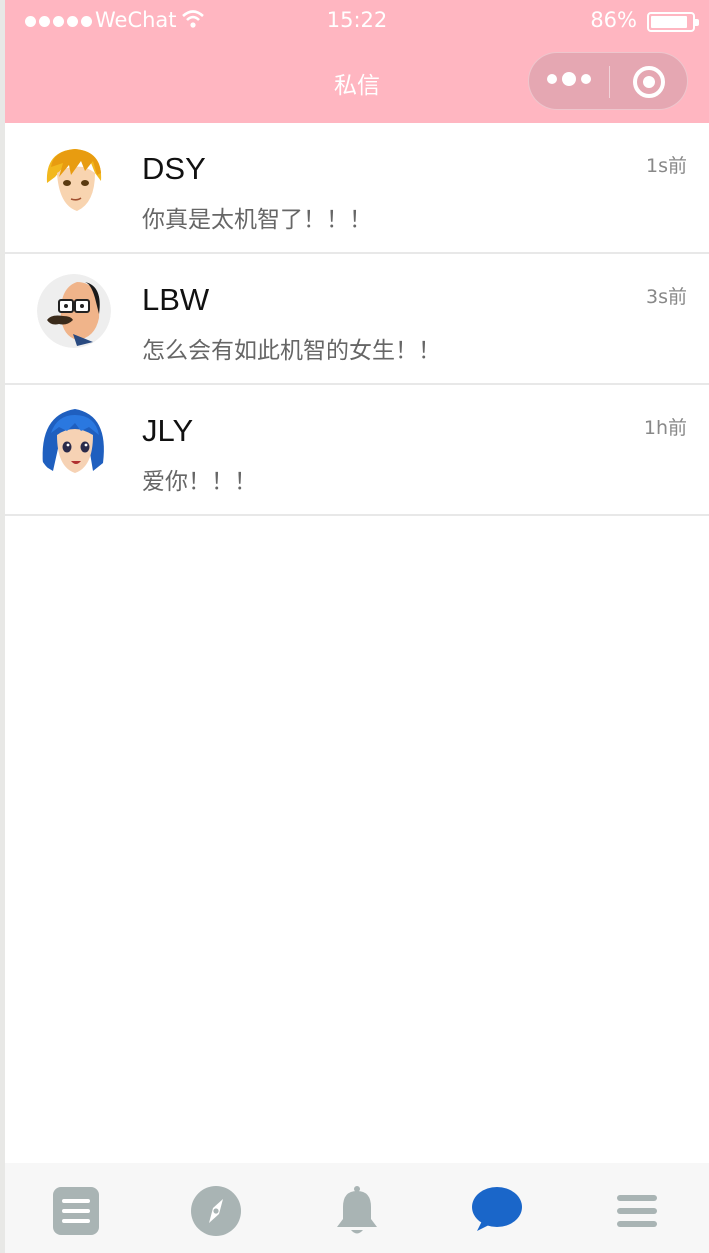 The width and height of the screenshot is (709, 1253). I want to click on header: WeChat 15:22 86% 私信, so click(357, 61).